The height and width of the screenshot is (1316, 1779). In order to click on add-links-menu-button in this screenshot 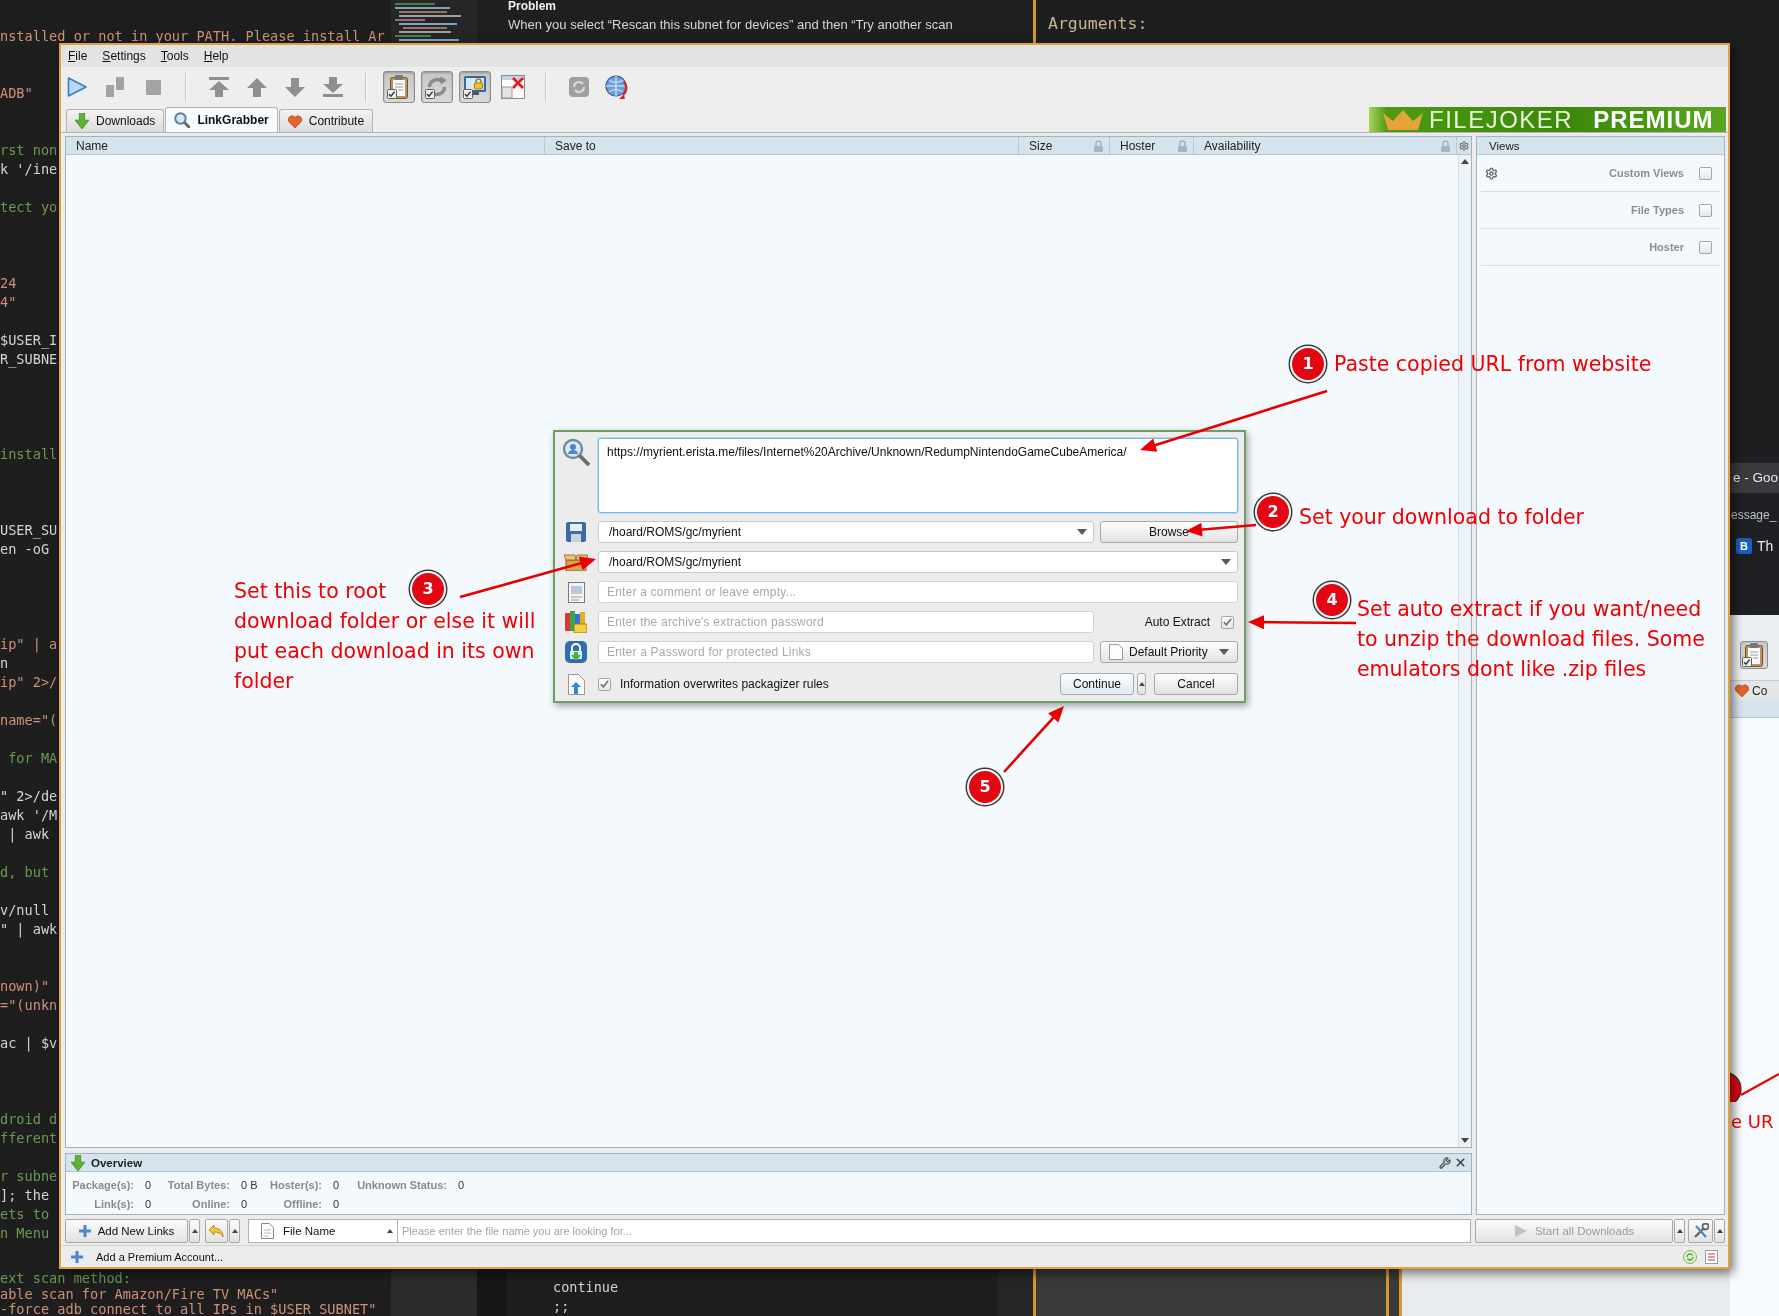, I will do `click(194, 1231)`.